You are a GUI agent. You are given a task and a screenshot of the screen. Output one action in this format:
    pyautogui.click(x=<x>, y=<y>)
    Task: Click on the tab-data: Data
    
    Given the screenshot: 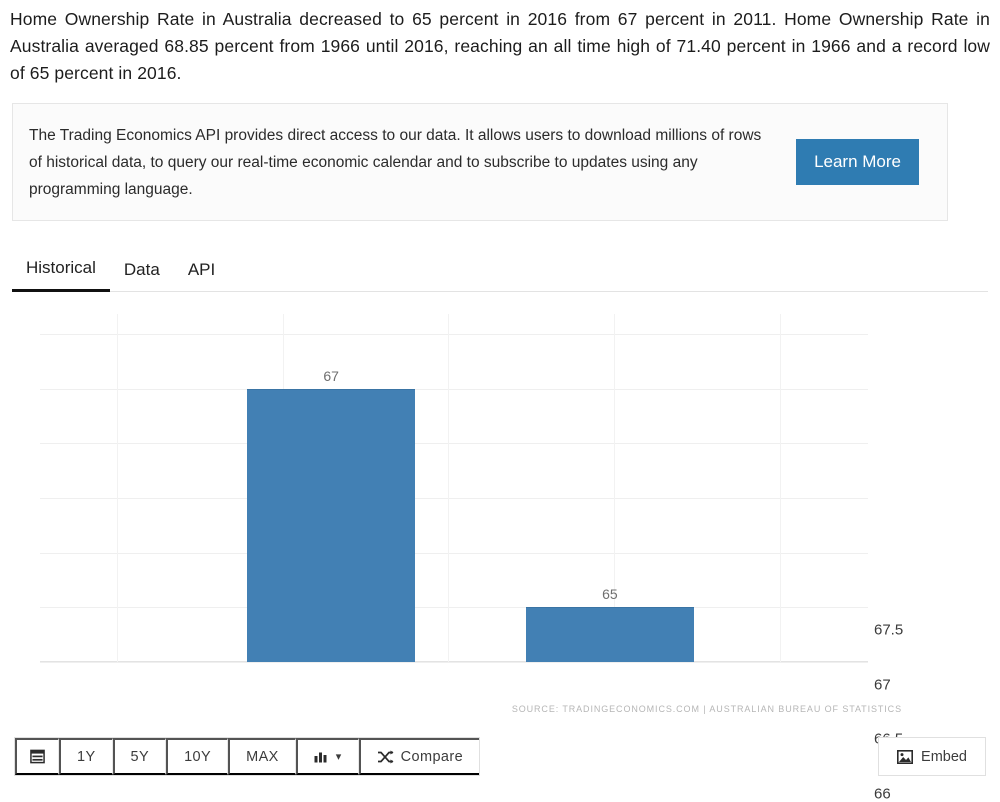 What is the action you would take?
    pyautogui.click(x=142, y=275)
    